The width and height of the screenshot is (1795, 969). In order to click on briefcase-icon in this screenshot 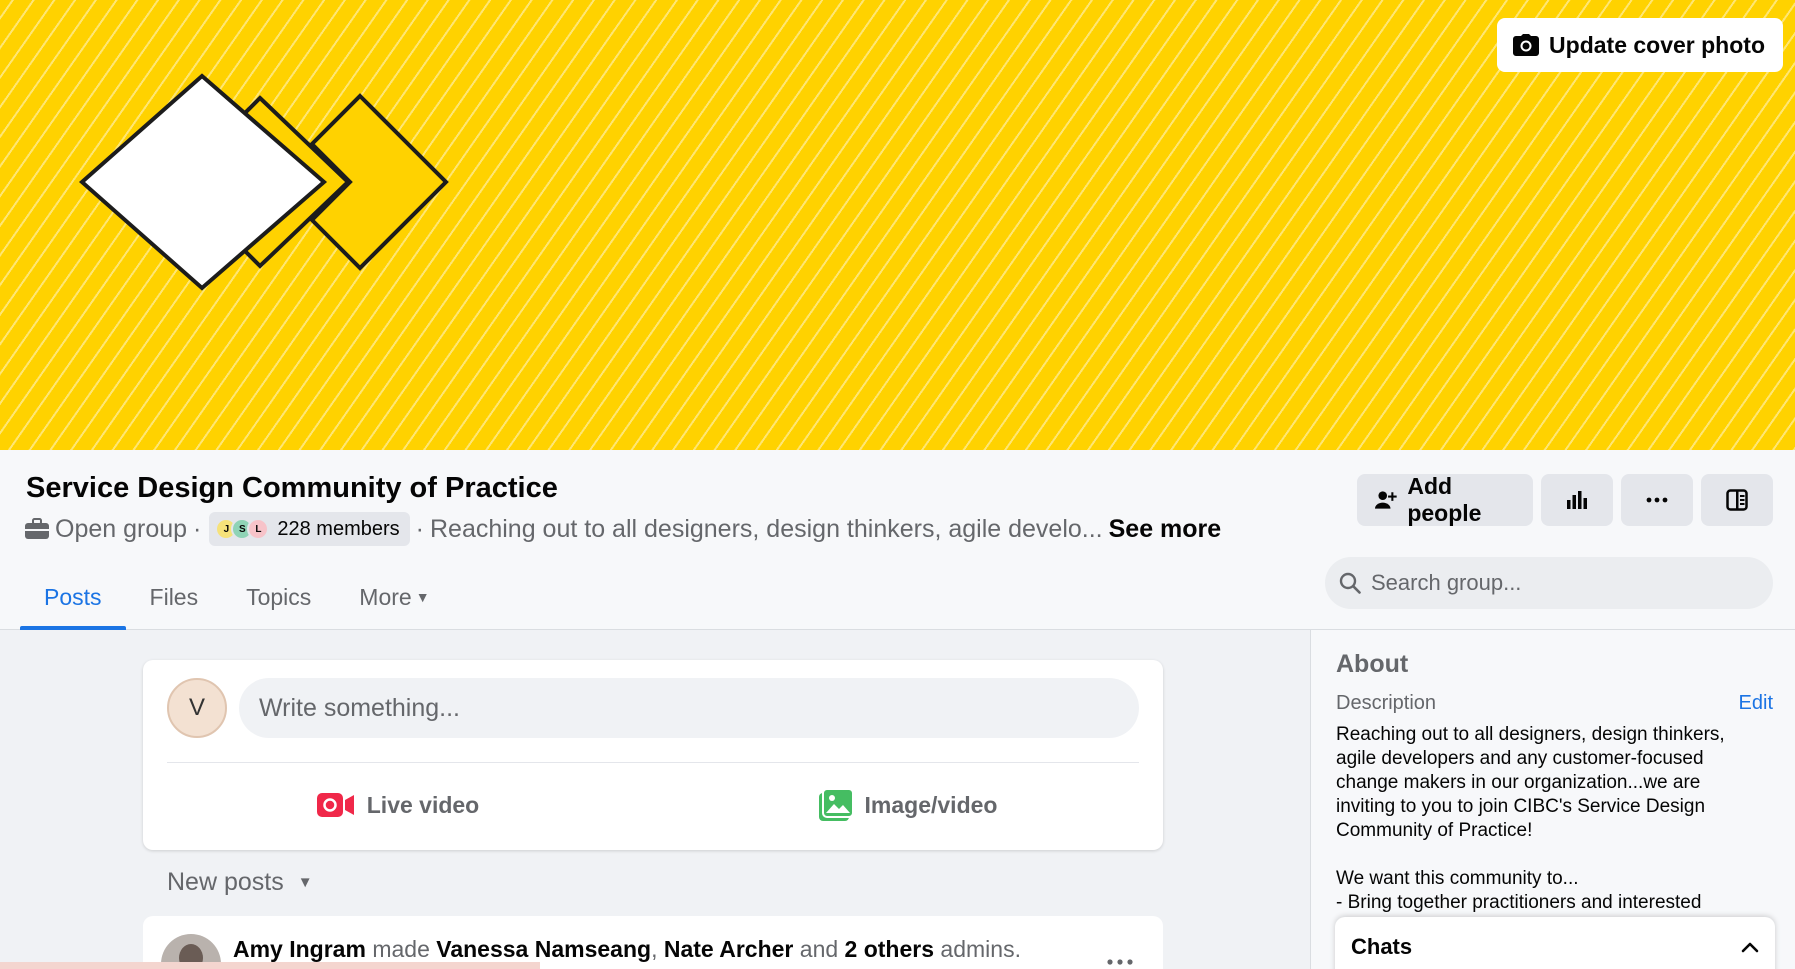, I will do `click(37, 528)`.